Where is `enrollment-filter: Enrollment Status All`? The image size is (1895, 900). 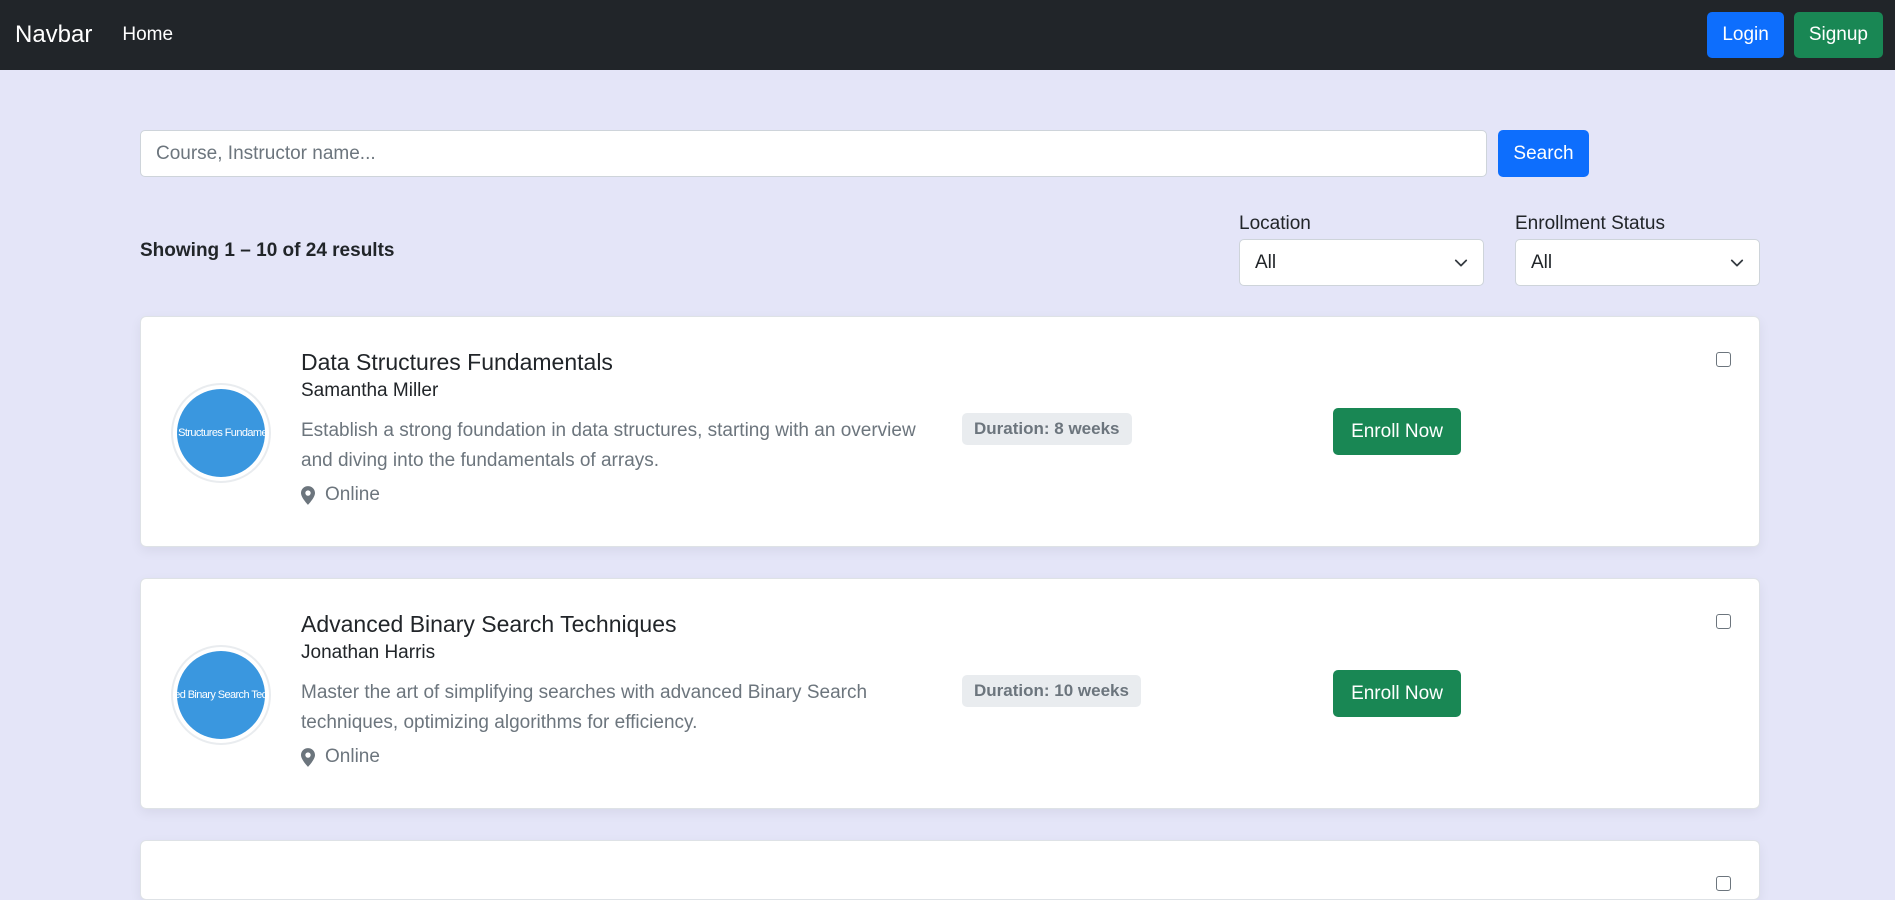 enrollment-filter: Enrollment Status All is located at coordinates (1637, 249).